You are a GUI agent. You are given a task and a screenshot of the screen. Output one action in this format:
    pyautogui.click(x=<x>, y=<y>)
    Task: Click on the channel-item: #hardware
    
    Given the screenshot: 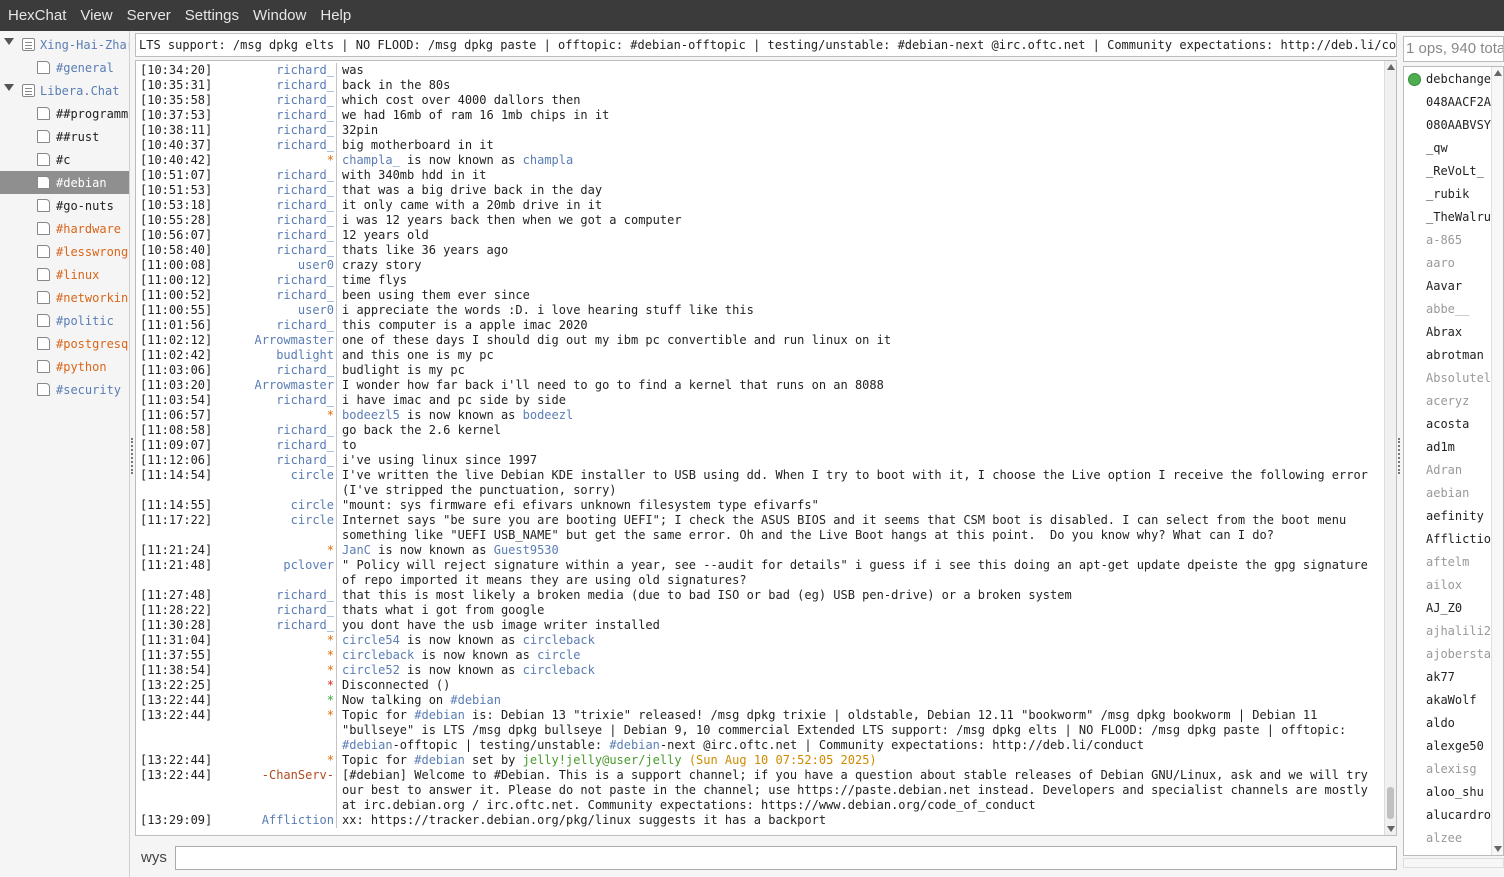 What is the action you would take?
    pyautogui.click(x=64, y=228)
    